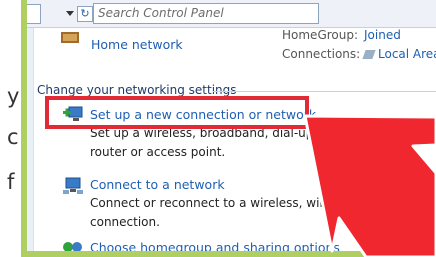  What do you see at coordinates (321, 54) in the screenshot?
I see `connections-label: Connections:` at bounding box center [321, 54].